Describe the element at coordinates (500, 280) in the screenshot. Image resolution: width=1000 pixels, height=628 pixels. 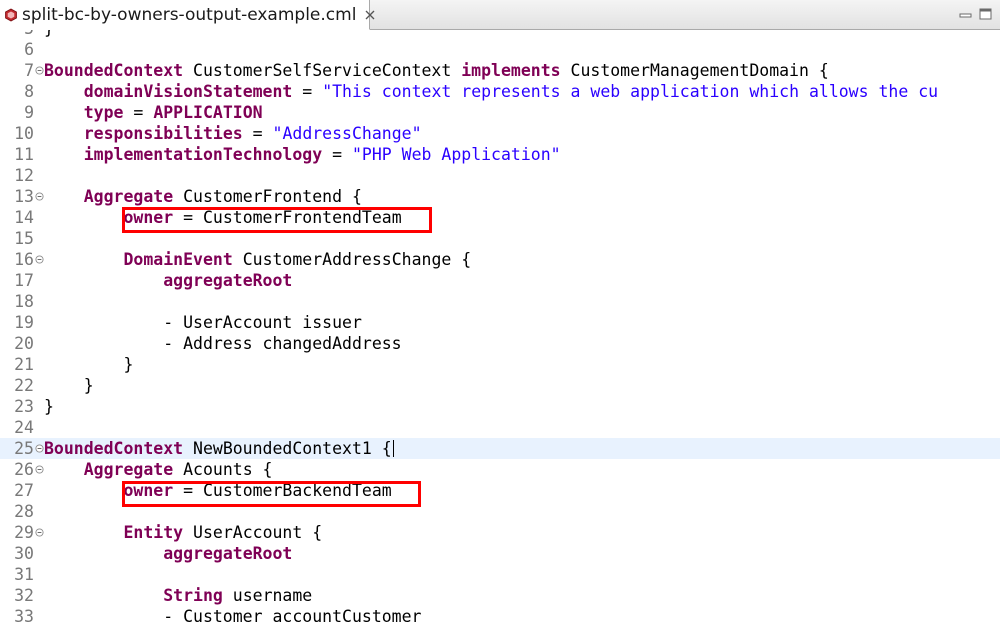
I see `code-line: 17 aggregateRoot` at that location.